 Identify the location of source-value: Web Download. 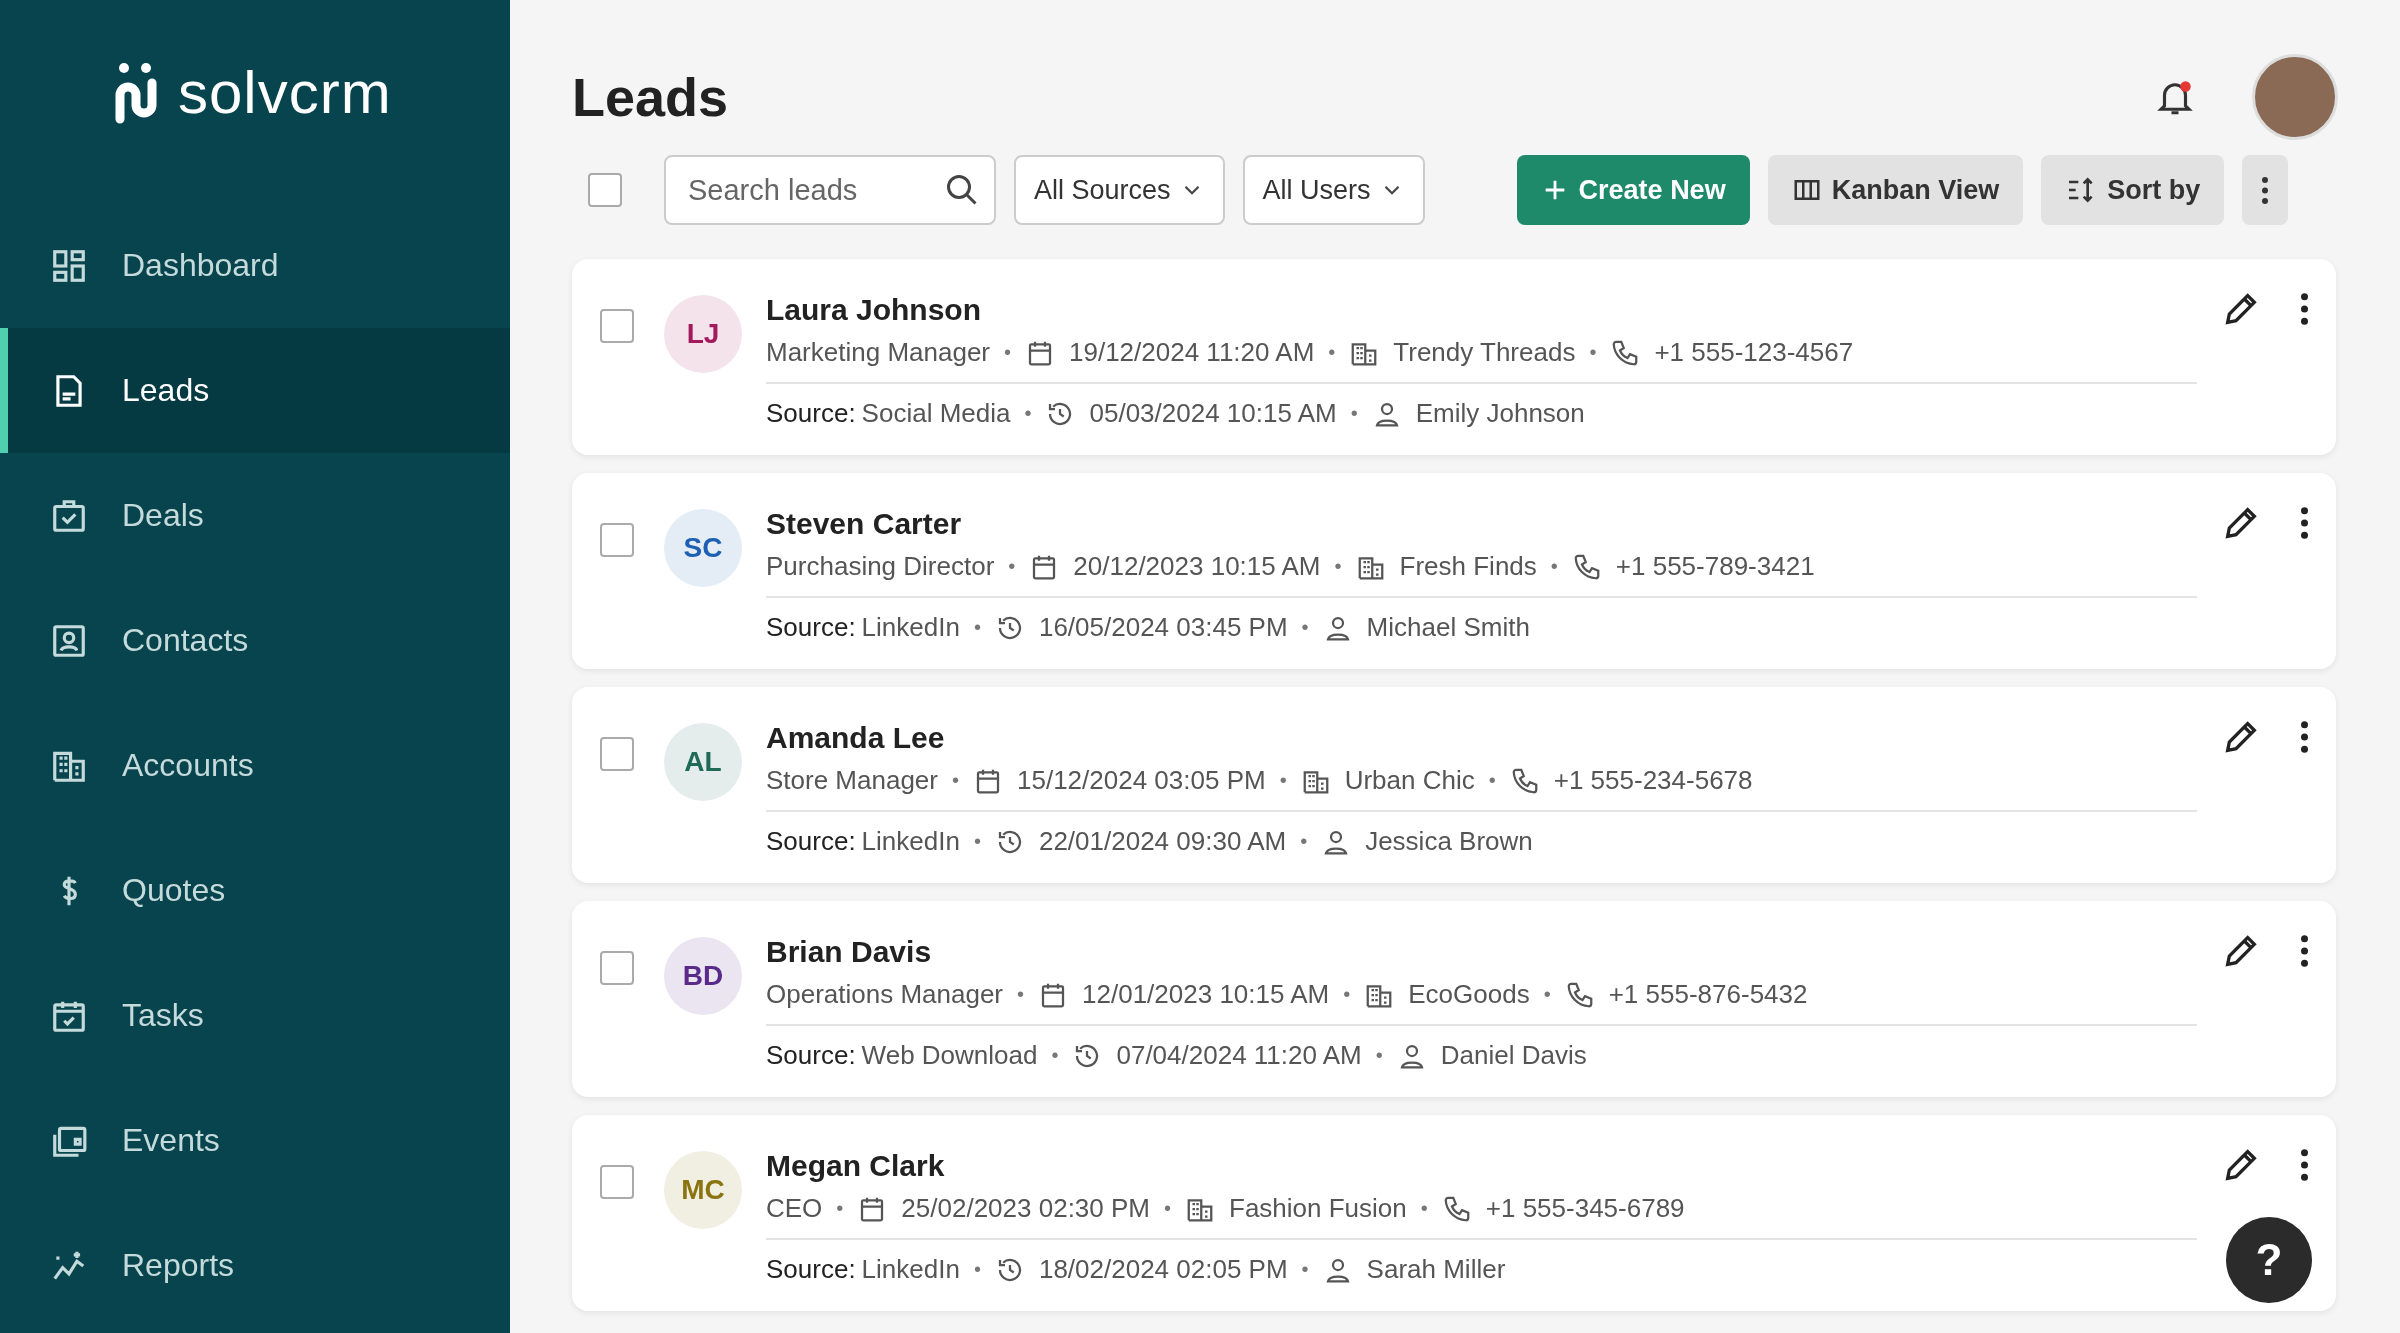
(949, 1055).